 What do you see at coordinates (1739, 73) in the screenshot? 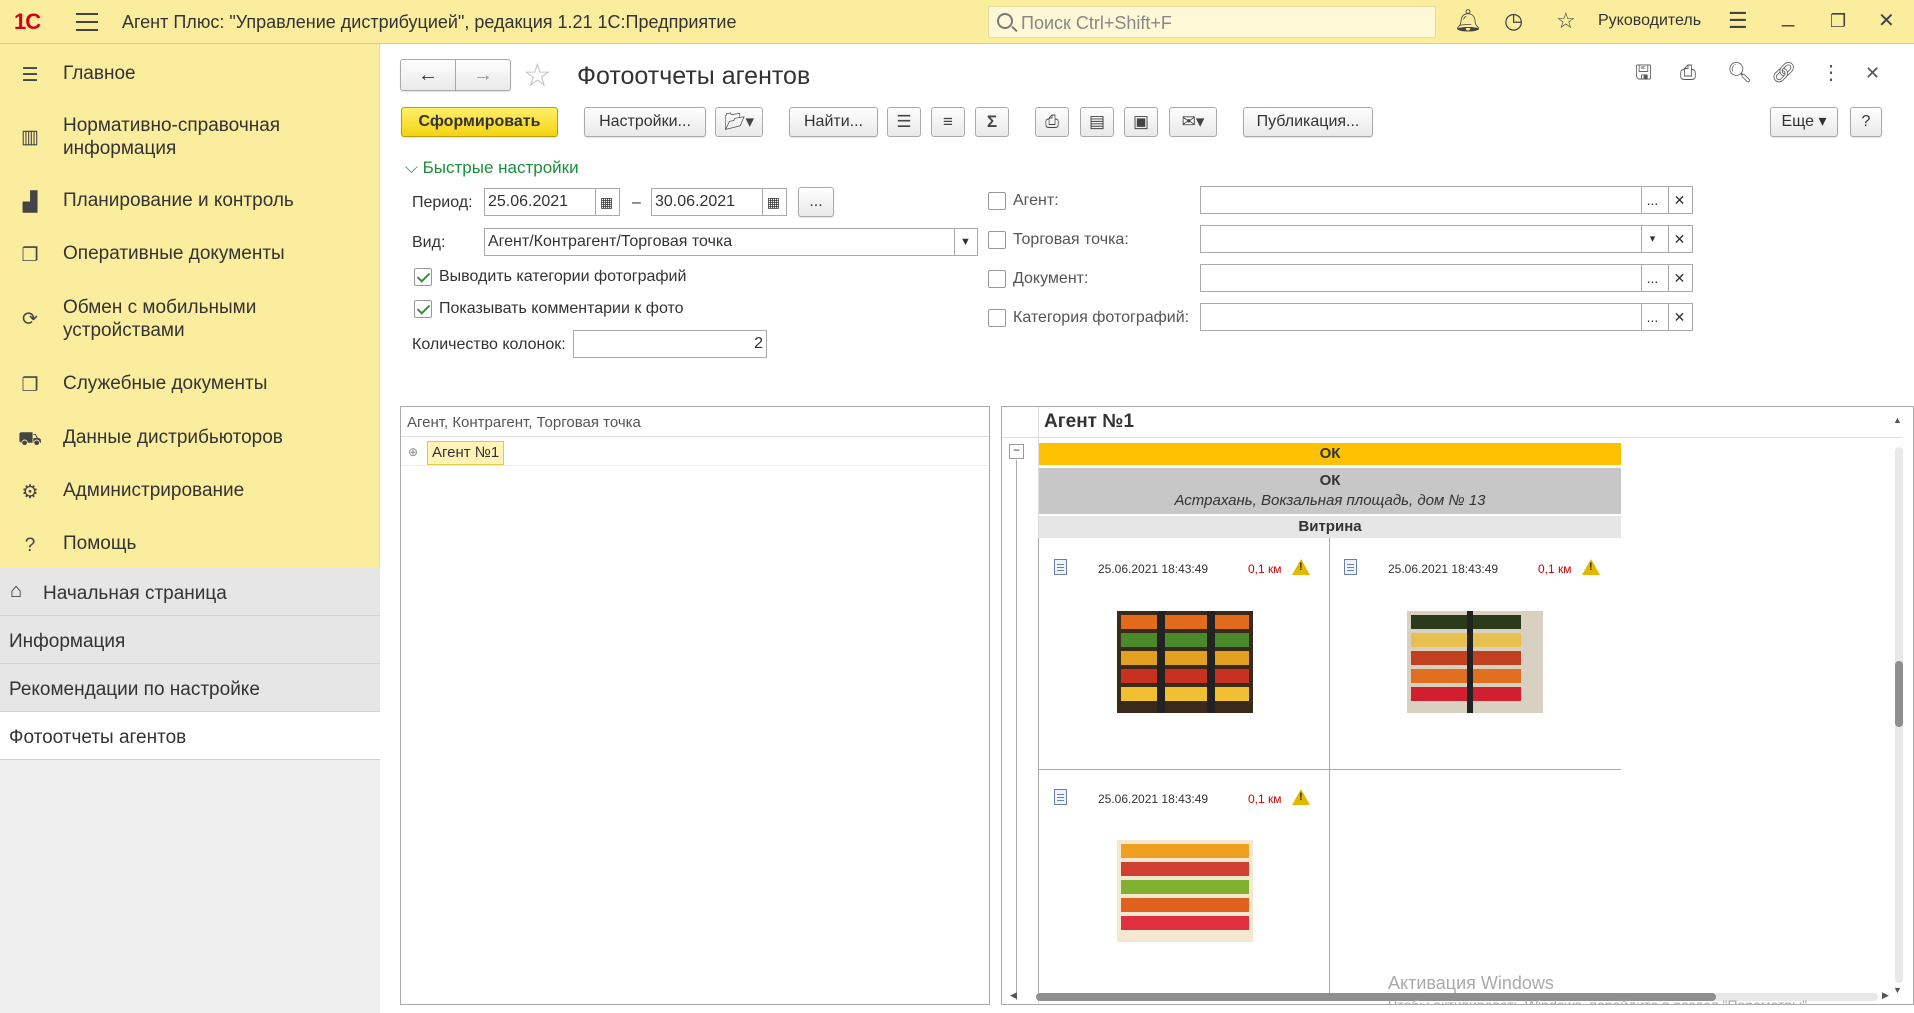
I see `preview-icon: 🔍︎` at bounding box center [1739, 73].